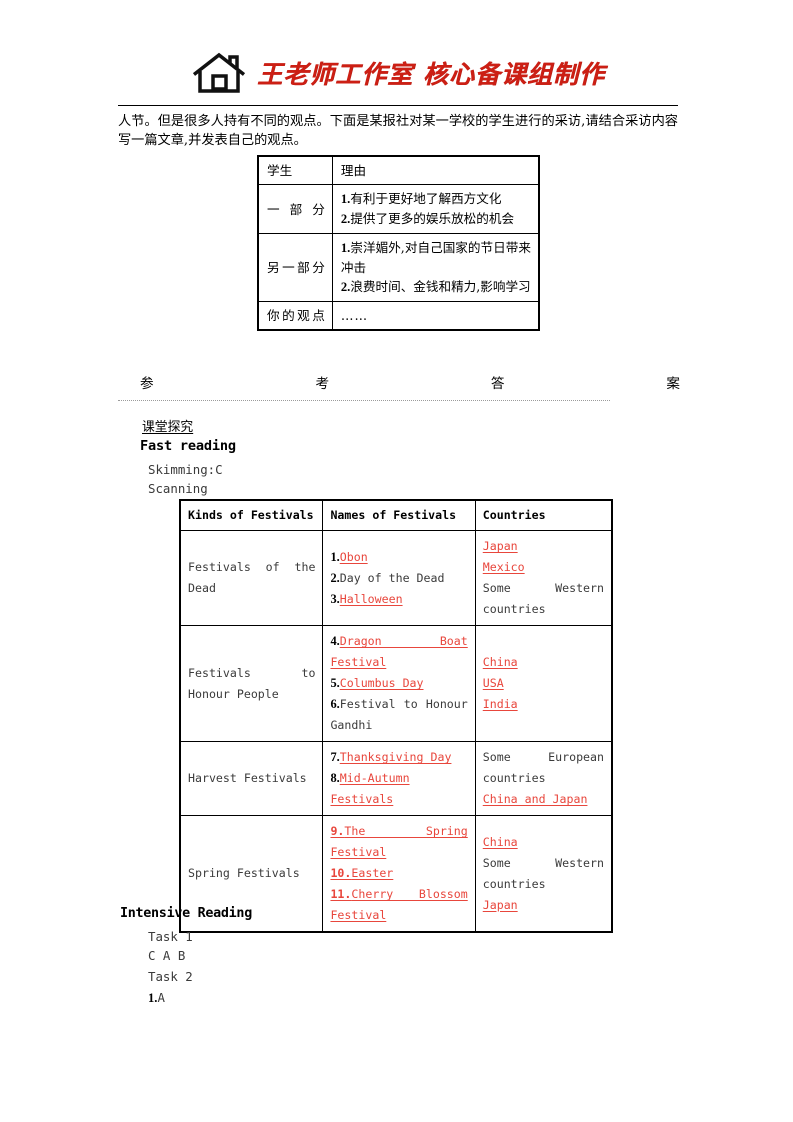  What do you see at coordinates (353, 556) in the screenshot?
I see `festival-name-answer: Obon` at bounding box center [353, 556].